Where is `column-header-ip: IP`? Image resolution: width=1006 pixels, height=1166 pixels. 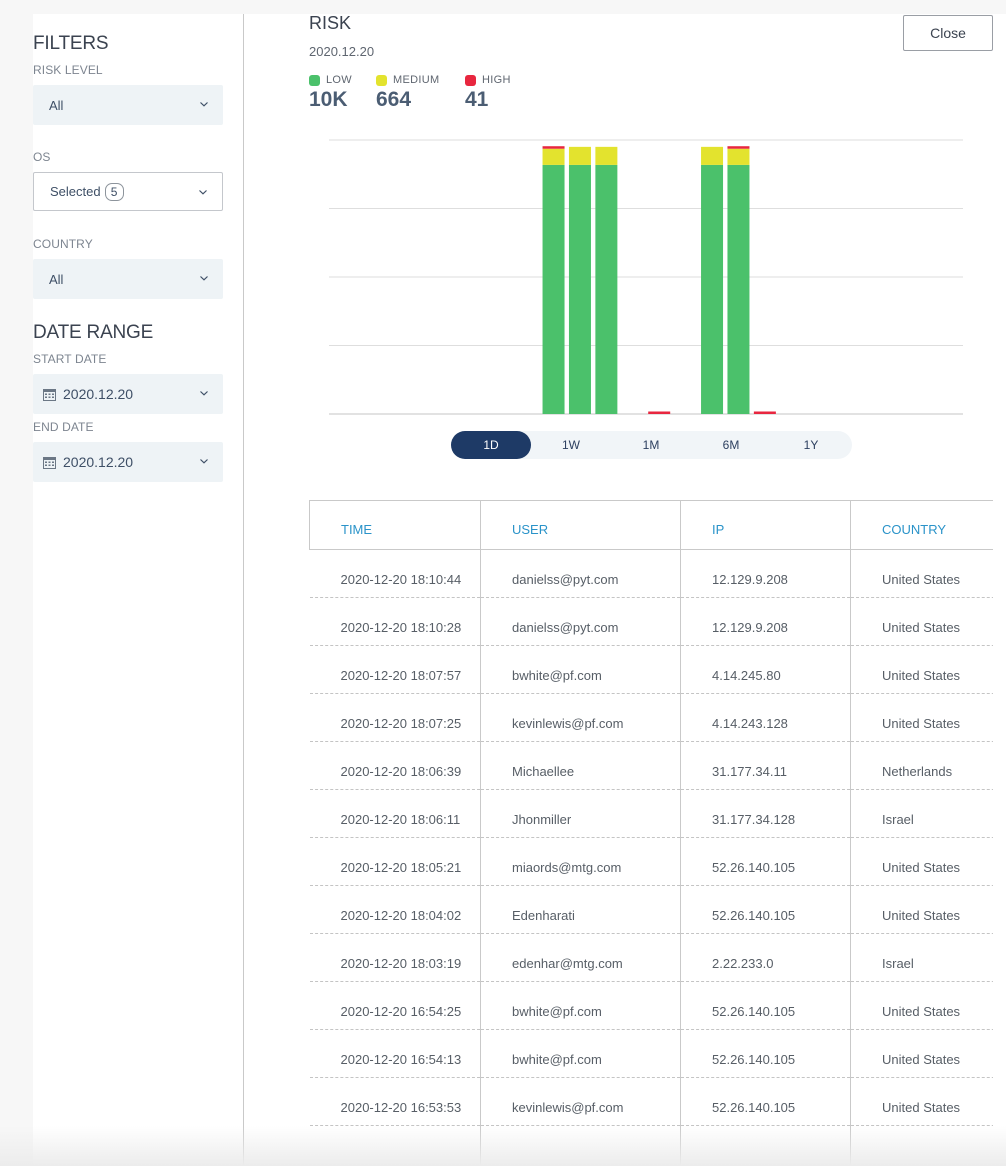 column-header-ip: IP is located at coordinates (765, 525).